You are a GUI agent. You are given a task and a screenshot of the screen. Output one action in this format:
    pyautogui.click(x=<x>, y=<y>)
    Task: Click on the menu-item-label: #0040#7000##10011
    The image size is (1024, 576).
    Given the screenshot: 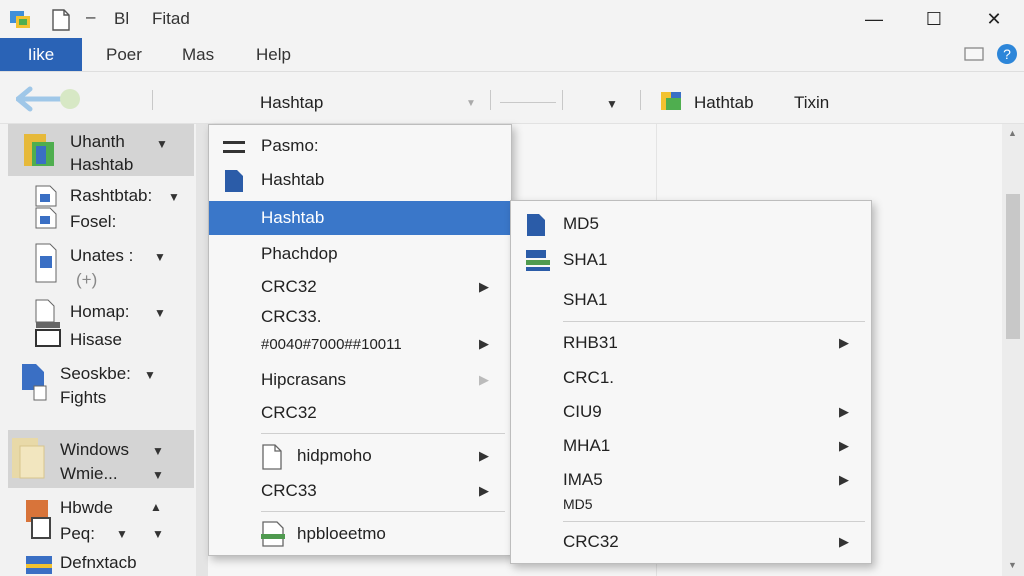 What is the action you would take?
    pyautogui.click(x=331, y=344)
    